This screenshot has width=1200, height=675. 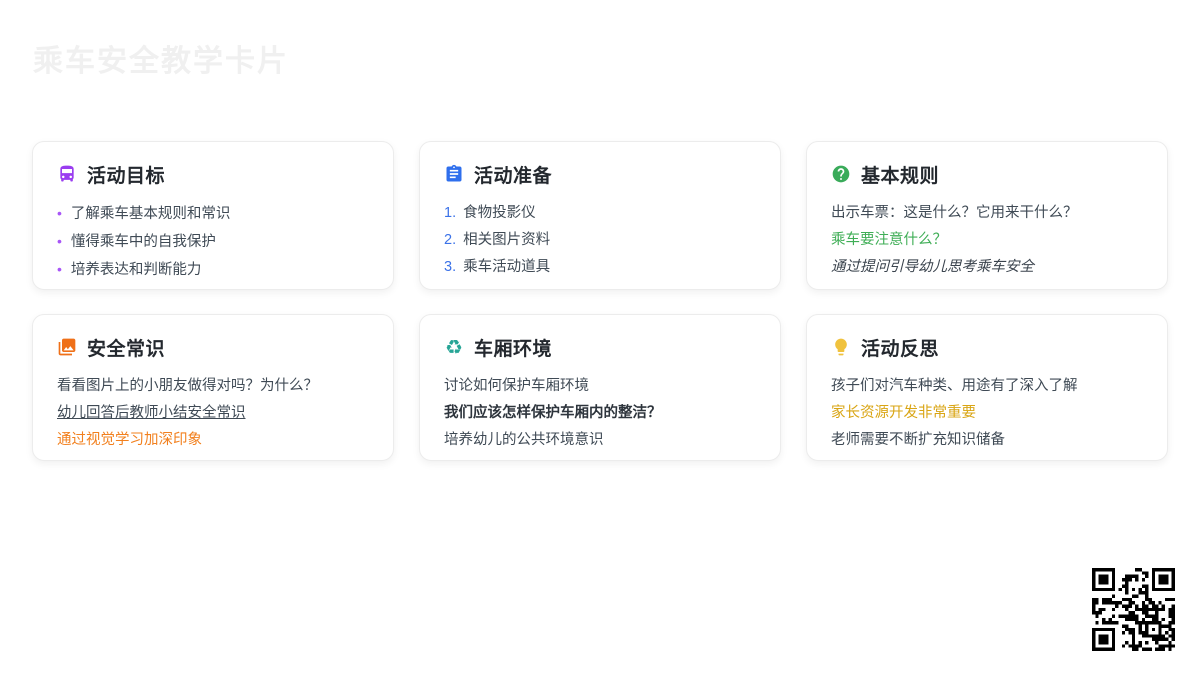 I want to click on card-body: • 了解乘车基本规则和常识 • 懂得乘车中的自我保护 • 培养表达和判断能力, so click(x=213, y=242).